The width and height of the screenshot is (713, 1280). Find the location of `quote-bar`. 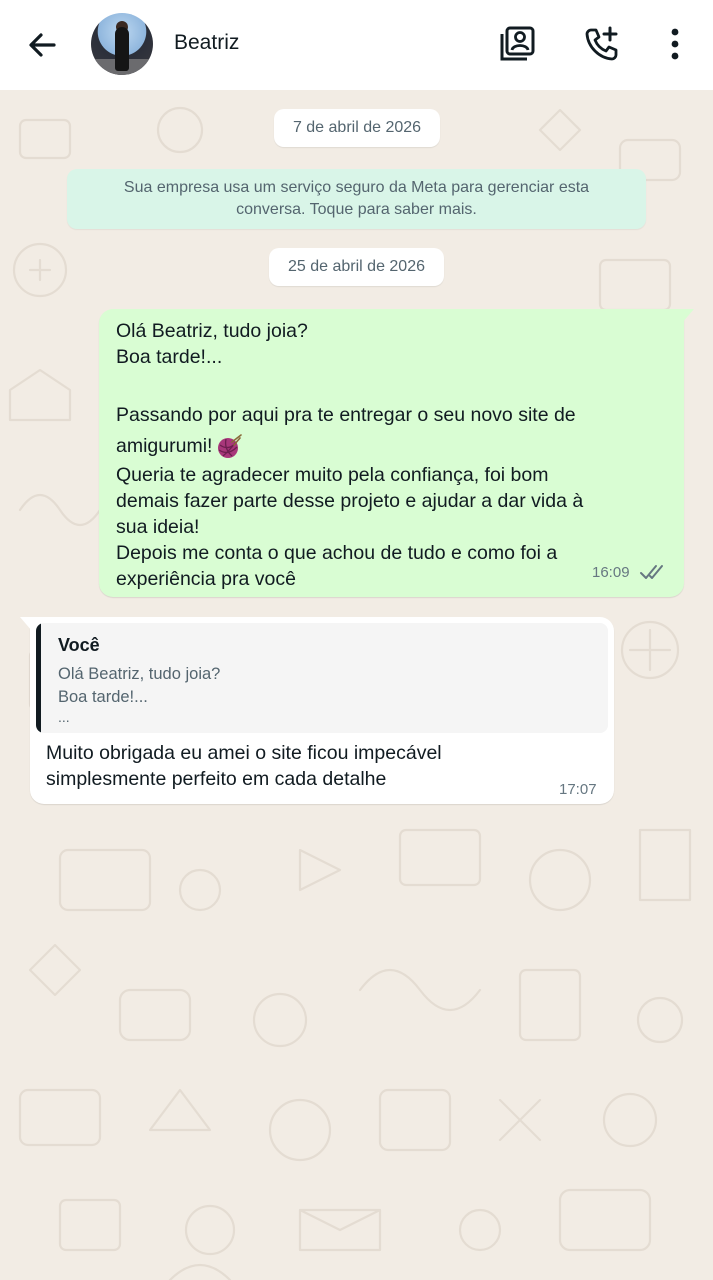

quote-bar is located at coordinates (38, 678).